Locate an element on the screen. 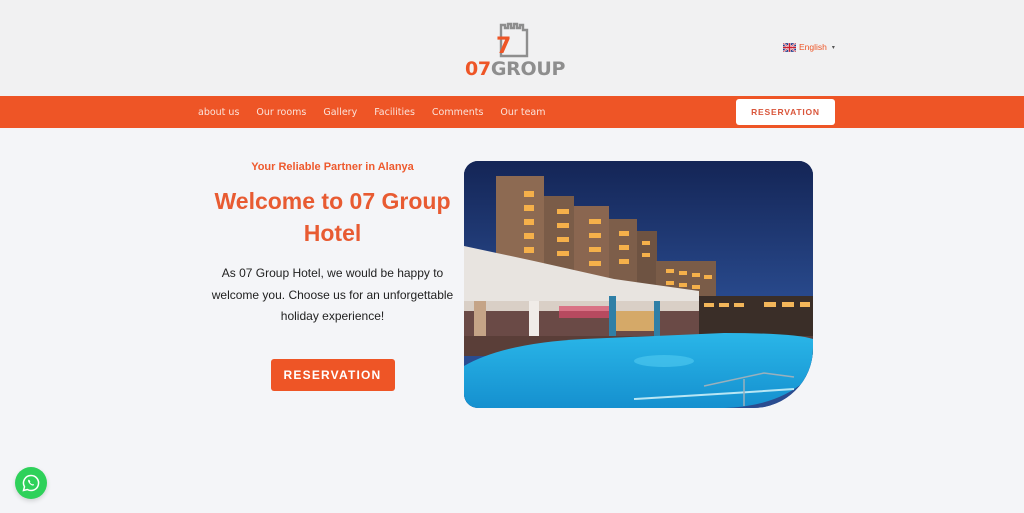 Image resolution: width=1024 pixels, height=513 pixels. chevron-down-icon: ▾ is located at coordinates (833, 47).